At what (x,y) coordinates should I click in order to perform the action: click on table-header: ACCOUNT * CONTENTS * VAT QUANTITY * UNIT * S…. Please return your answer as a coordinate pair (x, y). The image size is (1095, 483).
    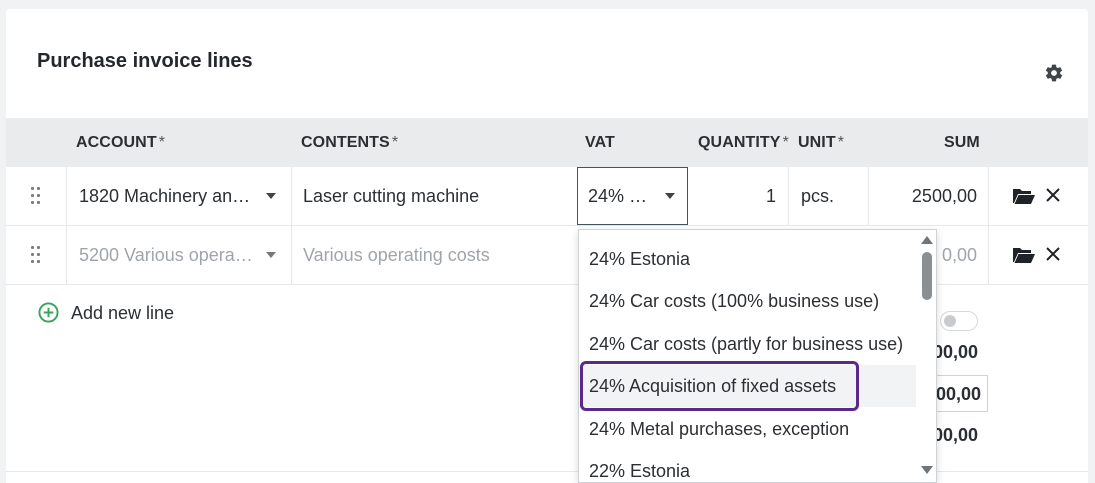
    Looking at the image, I should click on (547, 142).